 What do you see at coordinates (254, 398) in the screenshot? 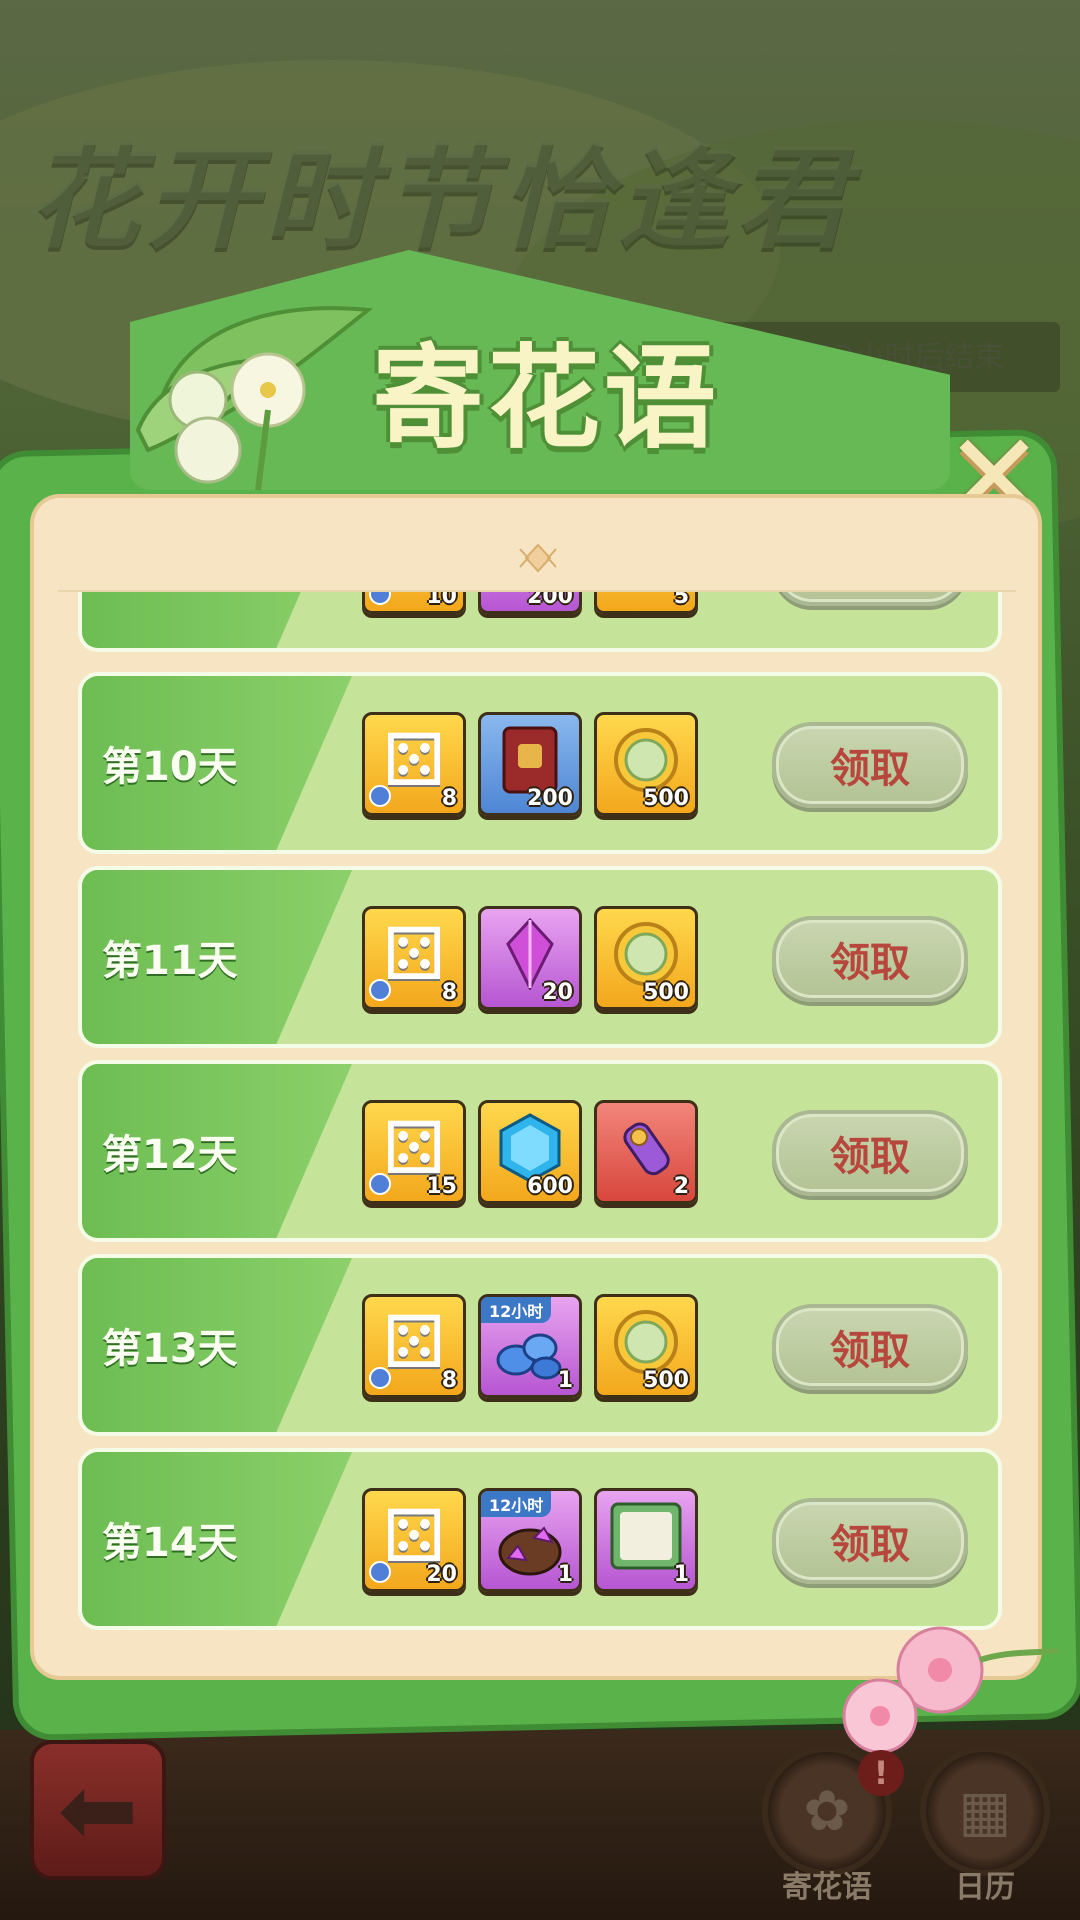
I see `lily-flower-icon` at bounding box center [254, 398].